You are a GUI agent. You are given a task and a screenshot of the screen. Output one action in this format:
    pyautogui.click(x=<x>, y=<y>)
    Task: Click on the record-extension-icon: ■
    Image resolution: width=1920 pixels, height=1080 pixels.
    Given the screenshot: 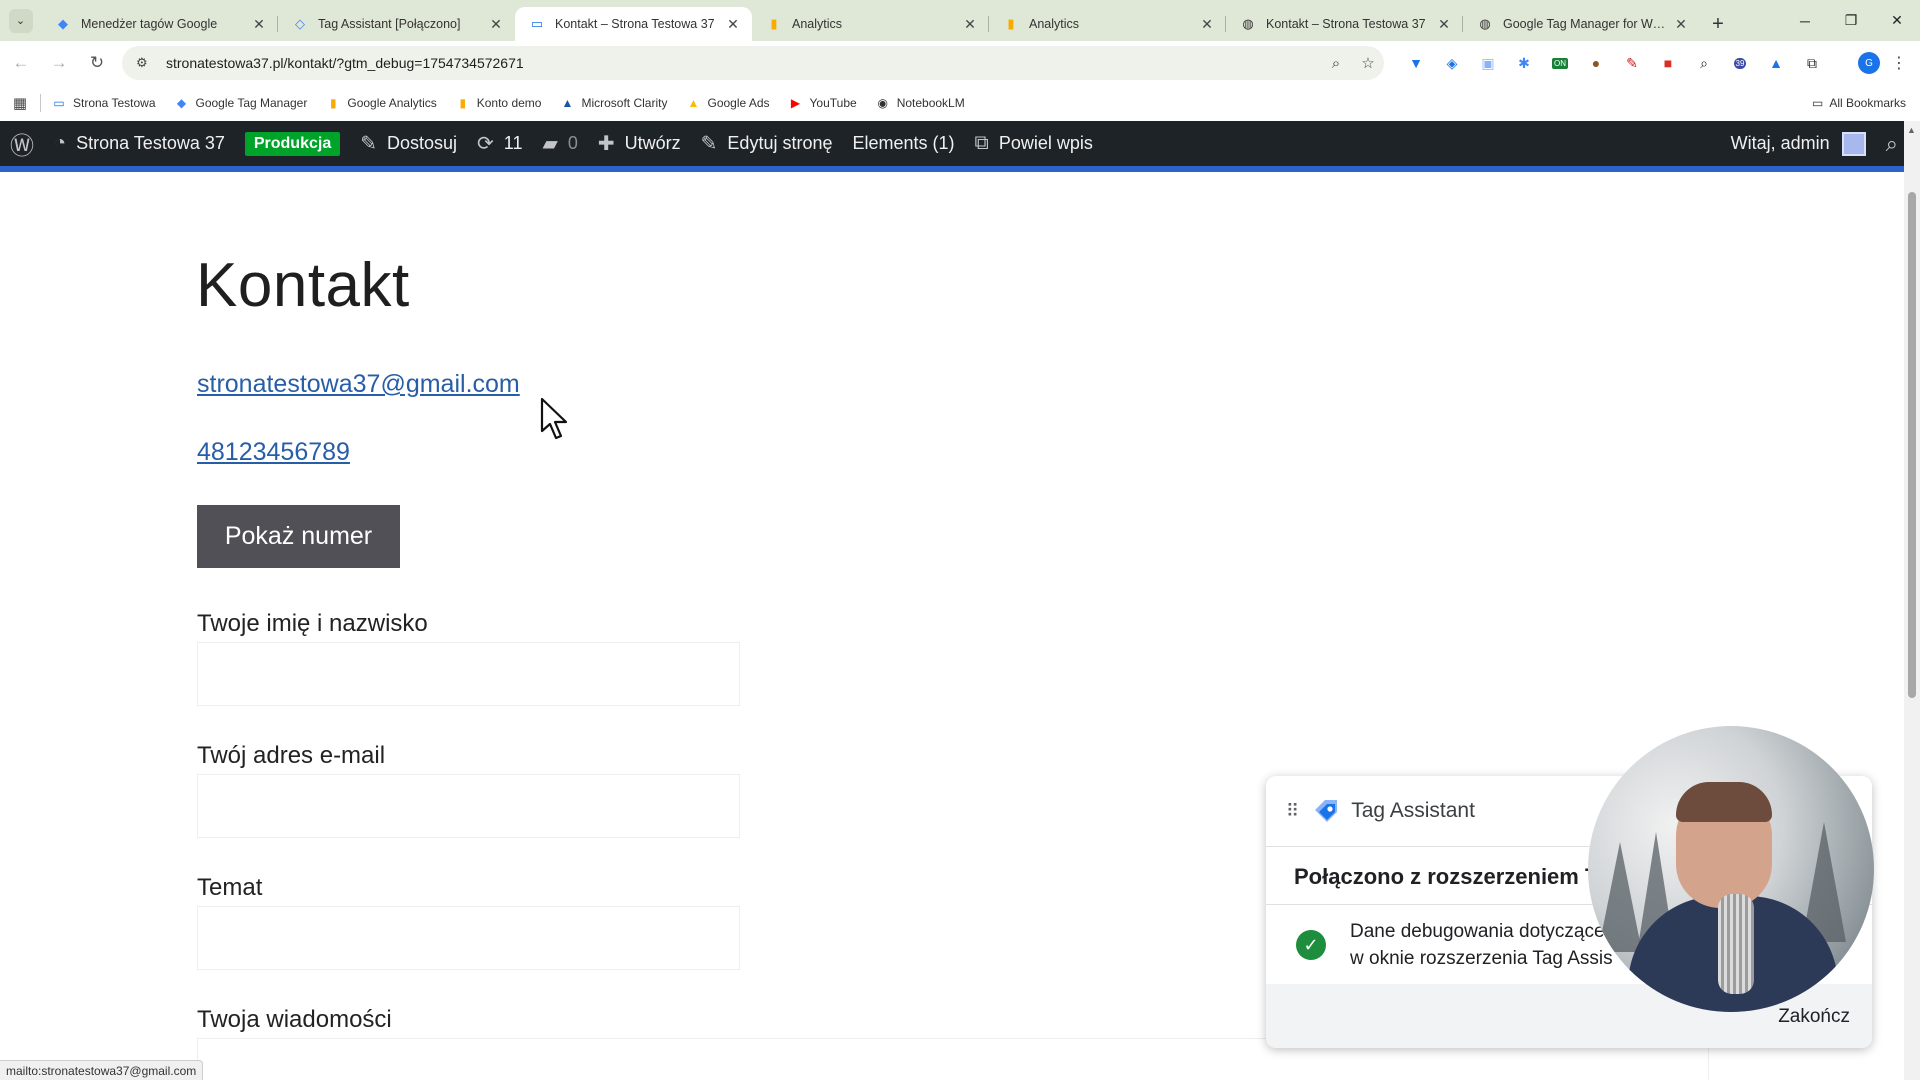 What is the action you would take?
    pyautogui.click(x=1668, y=63)
    